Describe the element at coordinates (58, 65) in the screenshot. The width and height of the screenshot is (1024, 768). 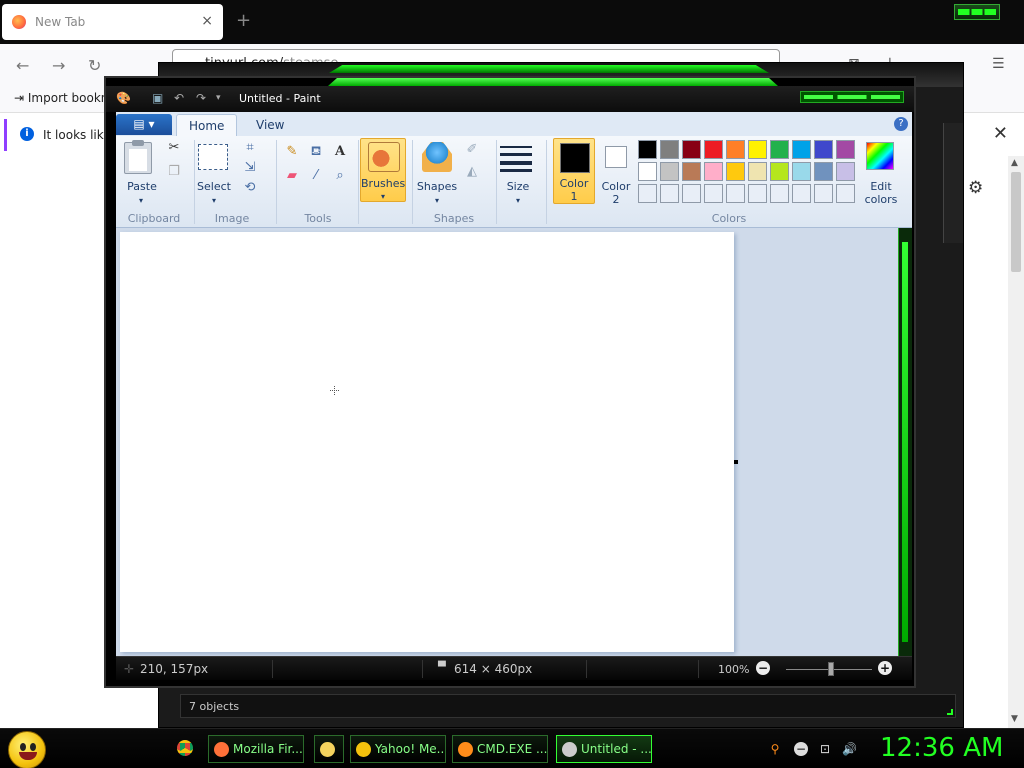
I see `forward-arrow-icon: →` at that location.